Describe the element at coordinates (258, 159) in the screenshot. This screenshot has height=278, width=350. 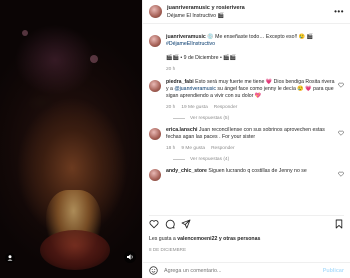
I see `view-replies-button: Ver respuestas (4)` at that location.